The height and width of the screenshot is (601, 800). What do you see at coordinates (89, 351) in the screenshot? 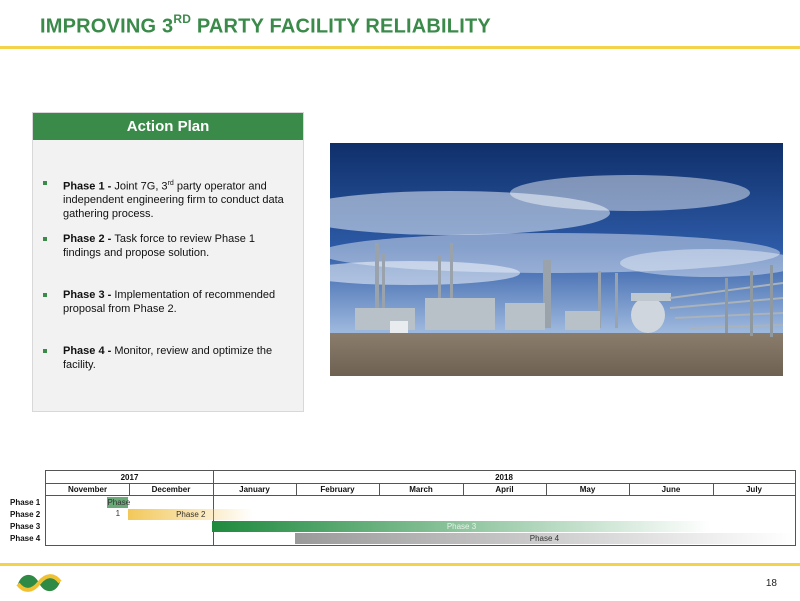
I see `phase-label: Phase 4 -` at bounding box center [89, 351].